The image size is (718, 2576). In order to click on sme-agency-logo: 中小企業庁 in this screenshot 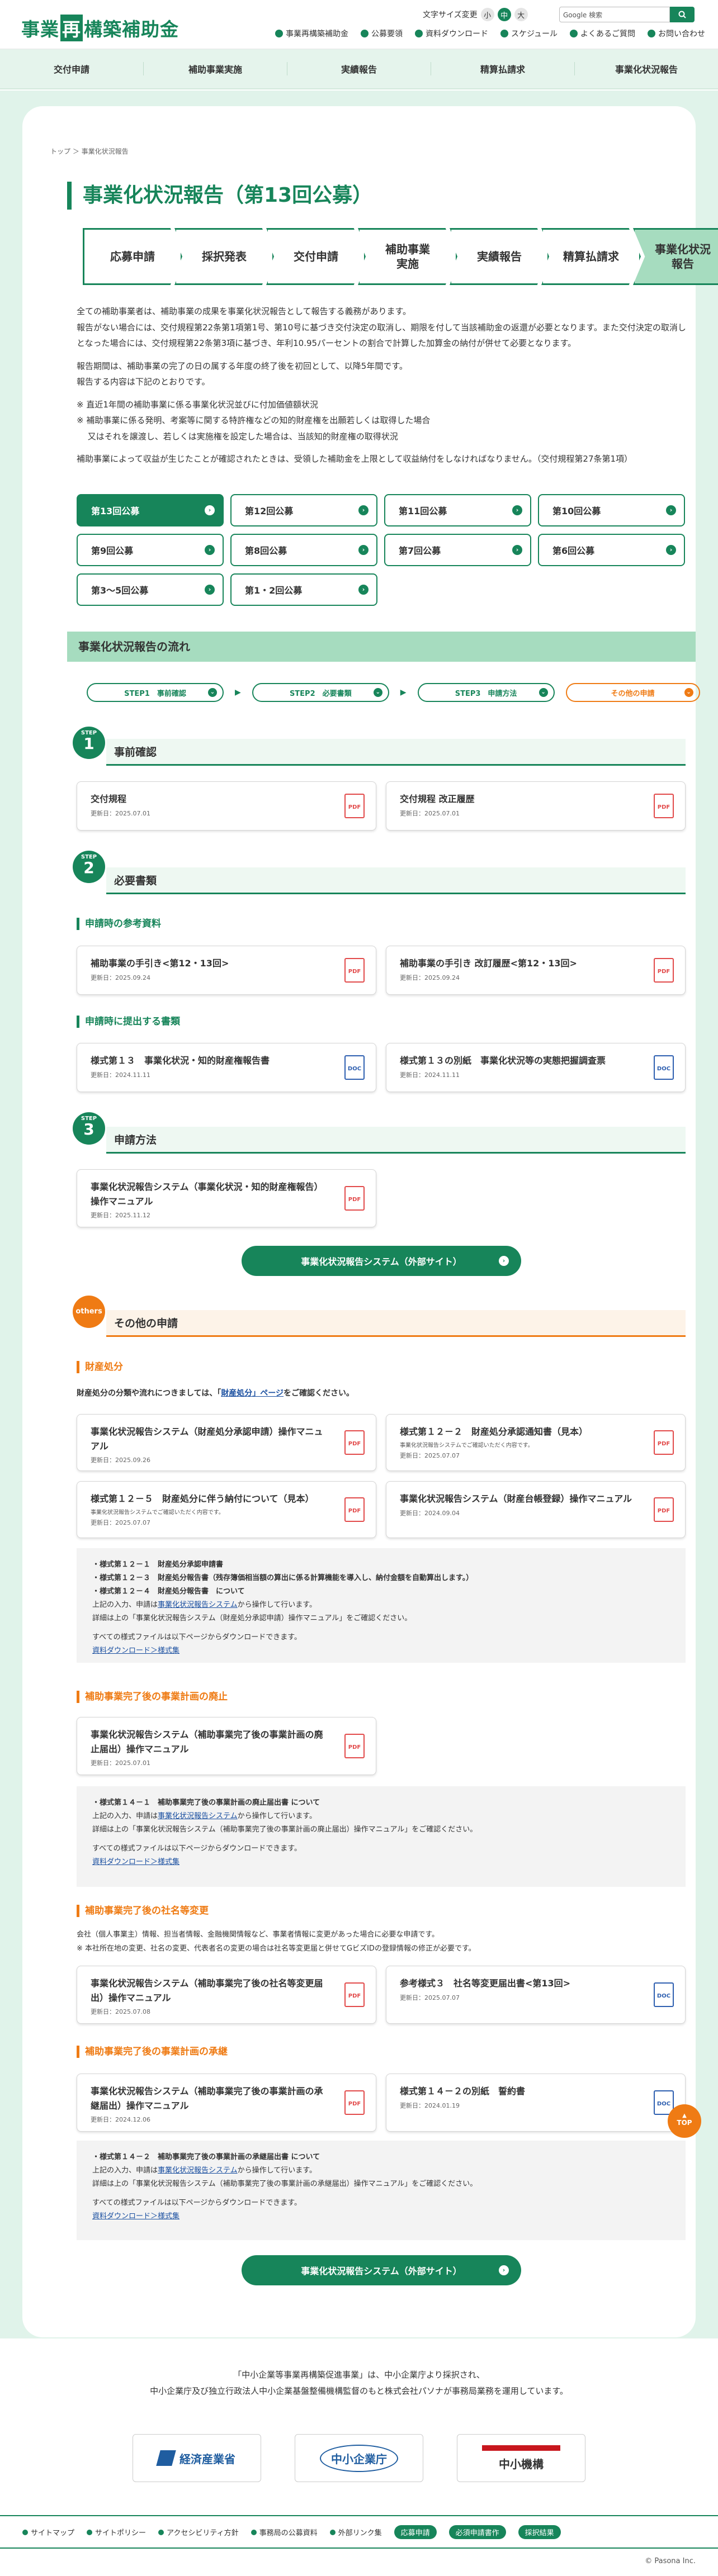, I will do `click(359, 2458)`.